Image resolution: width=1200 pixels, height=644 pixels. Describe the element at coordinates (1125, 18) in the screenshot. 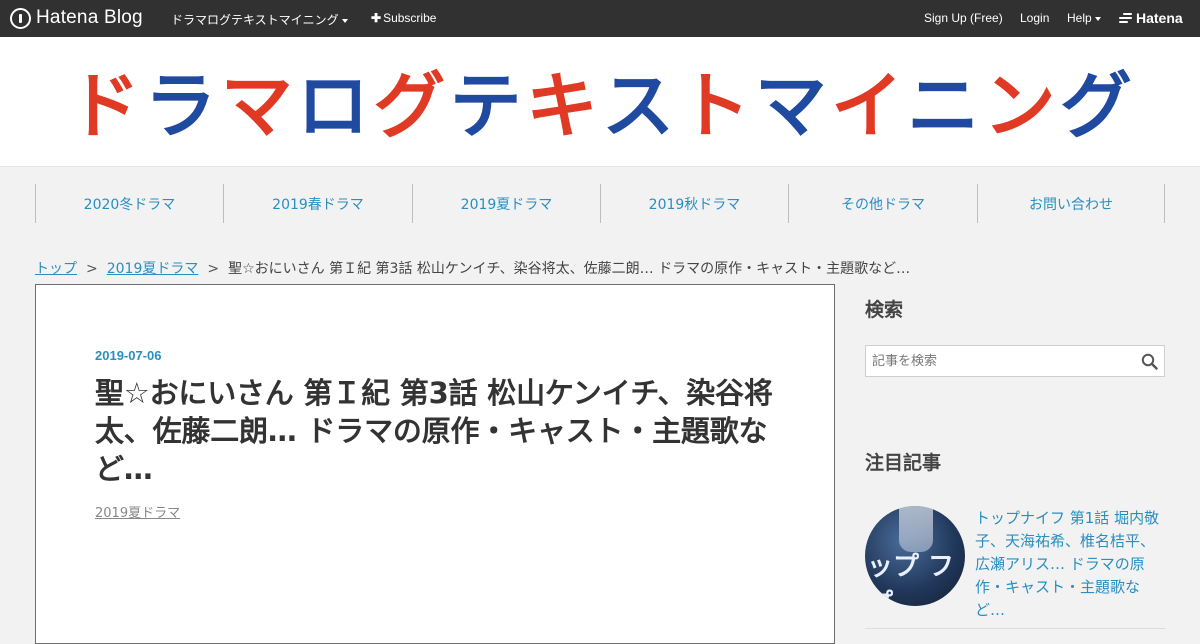

I see `hatena-mark-icon` at that location.